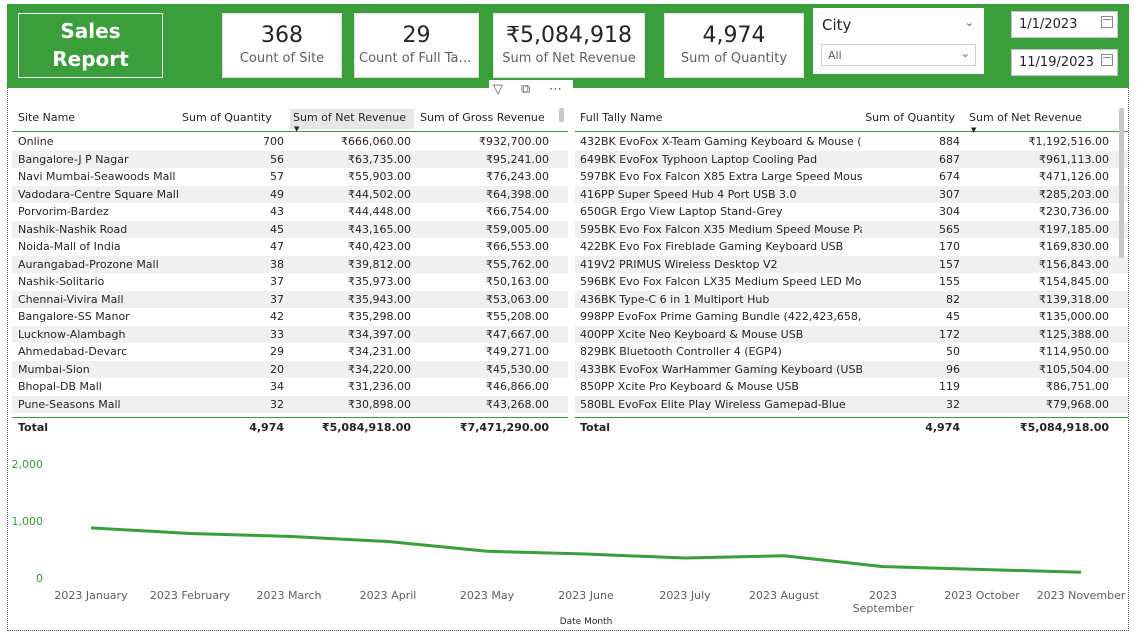 This screenshot has width=1138, height=633. What do you see at coordinates (1025, 119) in the screenshot?
I see `column-header-net-revenue: Sum of Net Revenue` at bounding box center [1025, 119].